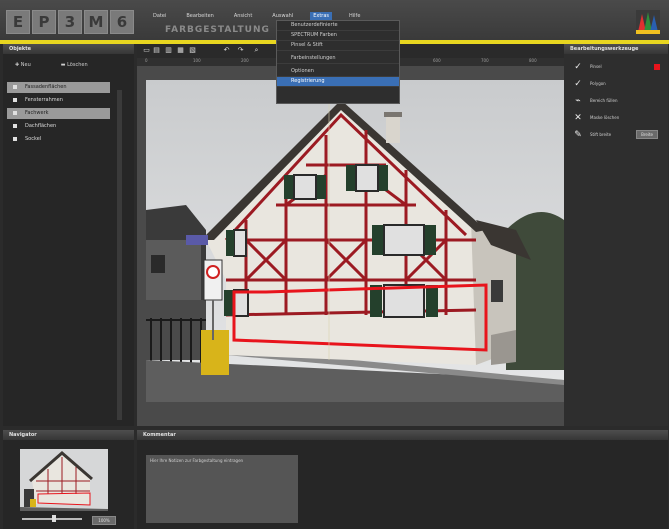 The height and width of the screenshot is (529, 669). Describe the element at coordinates (485, 60) in the screenshot. I see `ruler-tick: 700` at that location.